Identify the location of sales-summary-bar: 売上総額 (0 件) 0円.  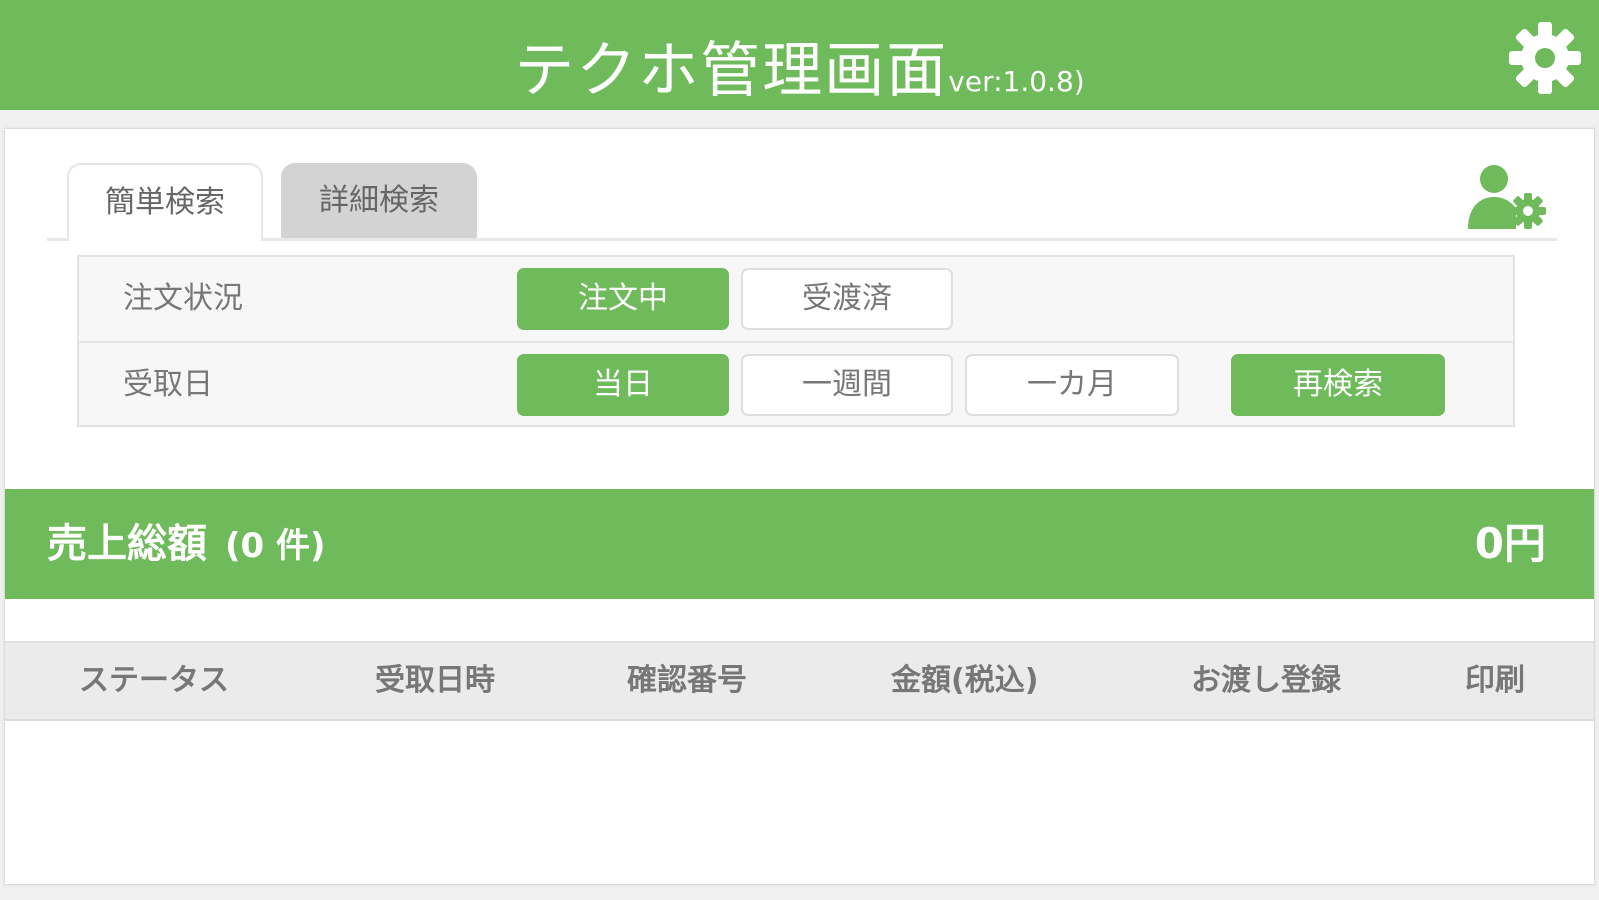
(799, 544).